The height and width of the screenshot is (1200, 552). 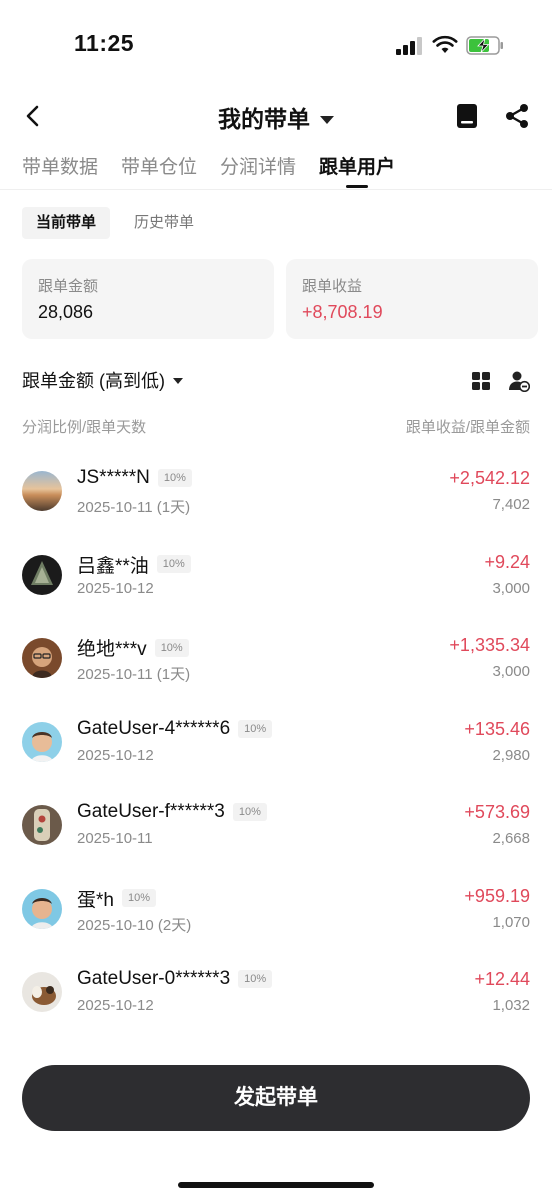 What do you see at coordinates (409, 46) in the screenshot?
I see `cellular-signal-icon` at bounding box center [409, 46].